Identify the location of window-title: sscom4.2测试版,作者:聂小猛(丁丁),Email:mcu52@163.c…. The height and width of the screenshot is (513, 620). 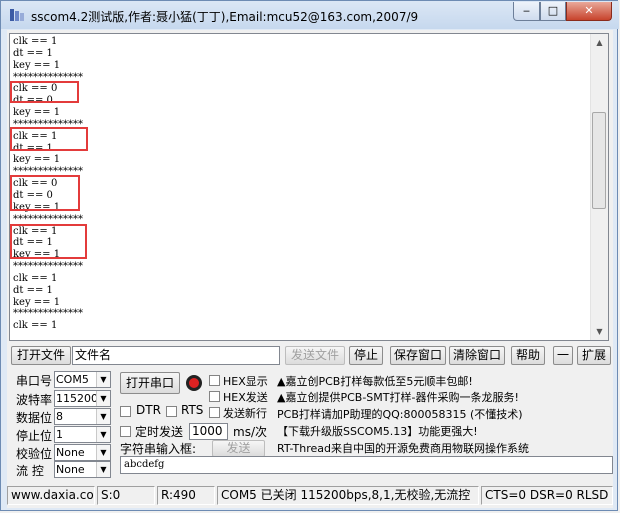
(225, 17).